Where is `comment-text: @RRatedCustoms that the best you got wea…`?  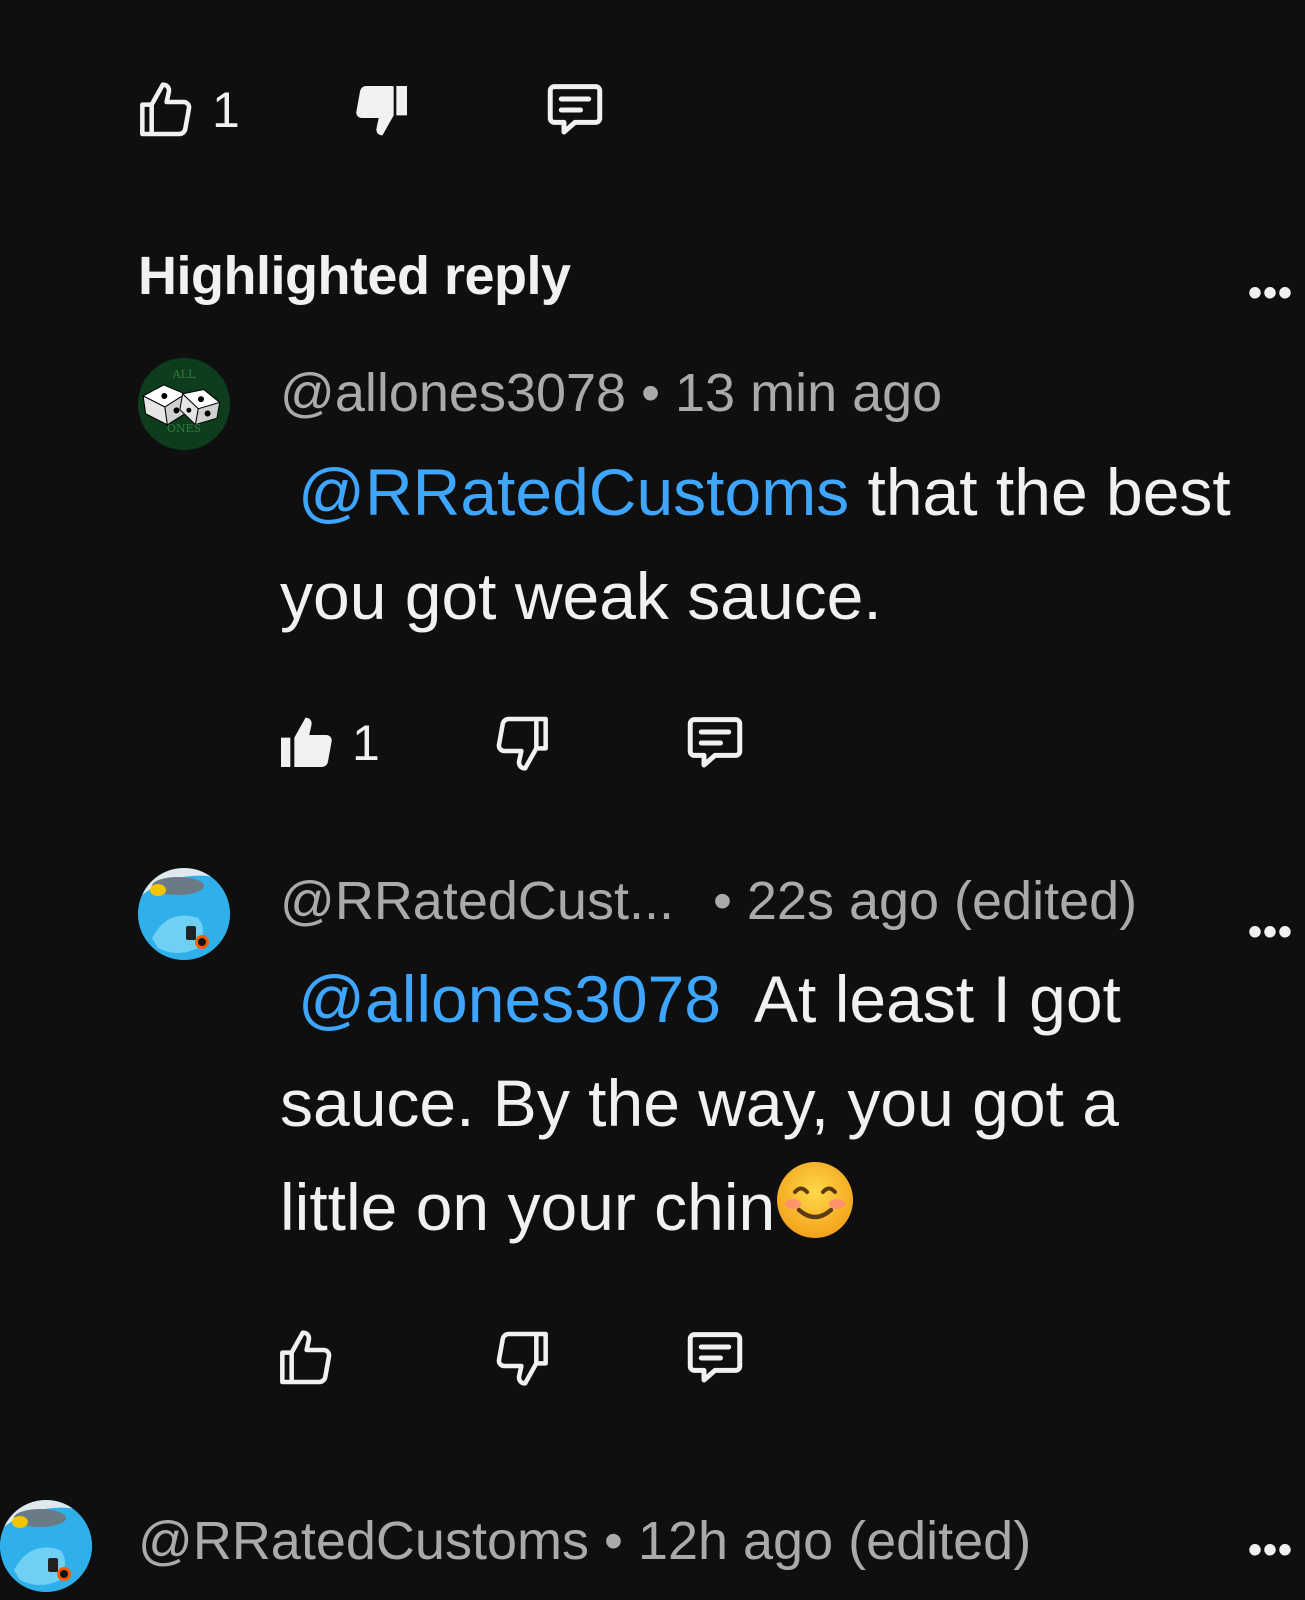 comment-text: @RRatedCustoms that the best you got wea… is located at coordinates (760, 544).